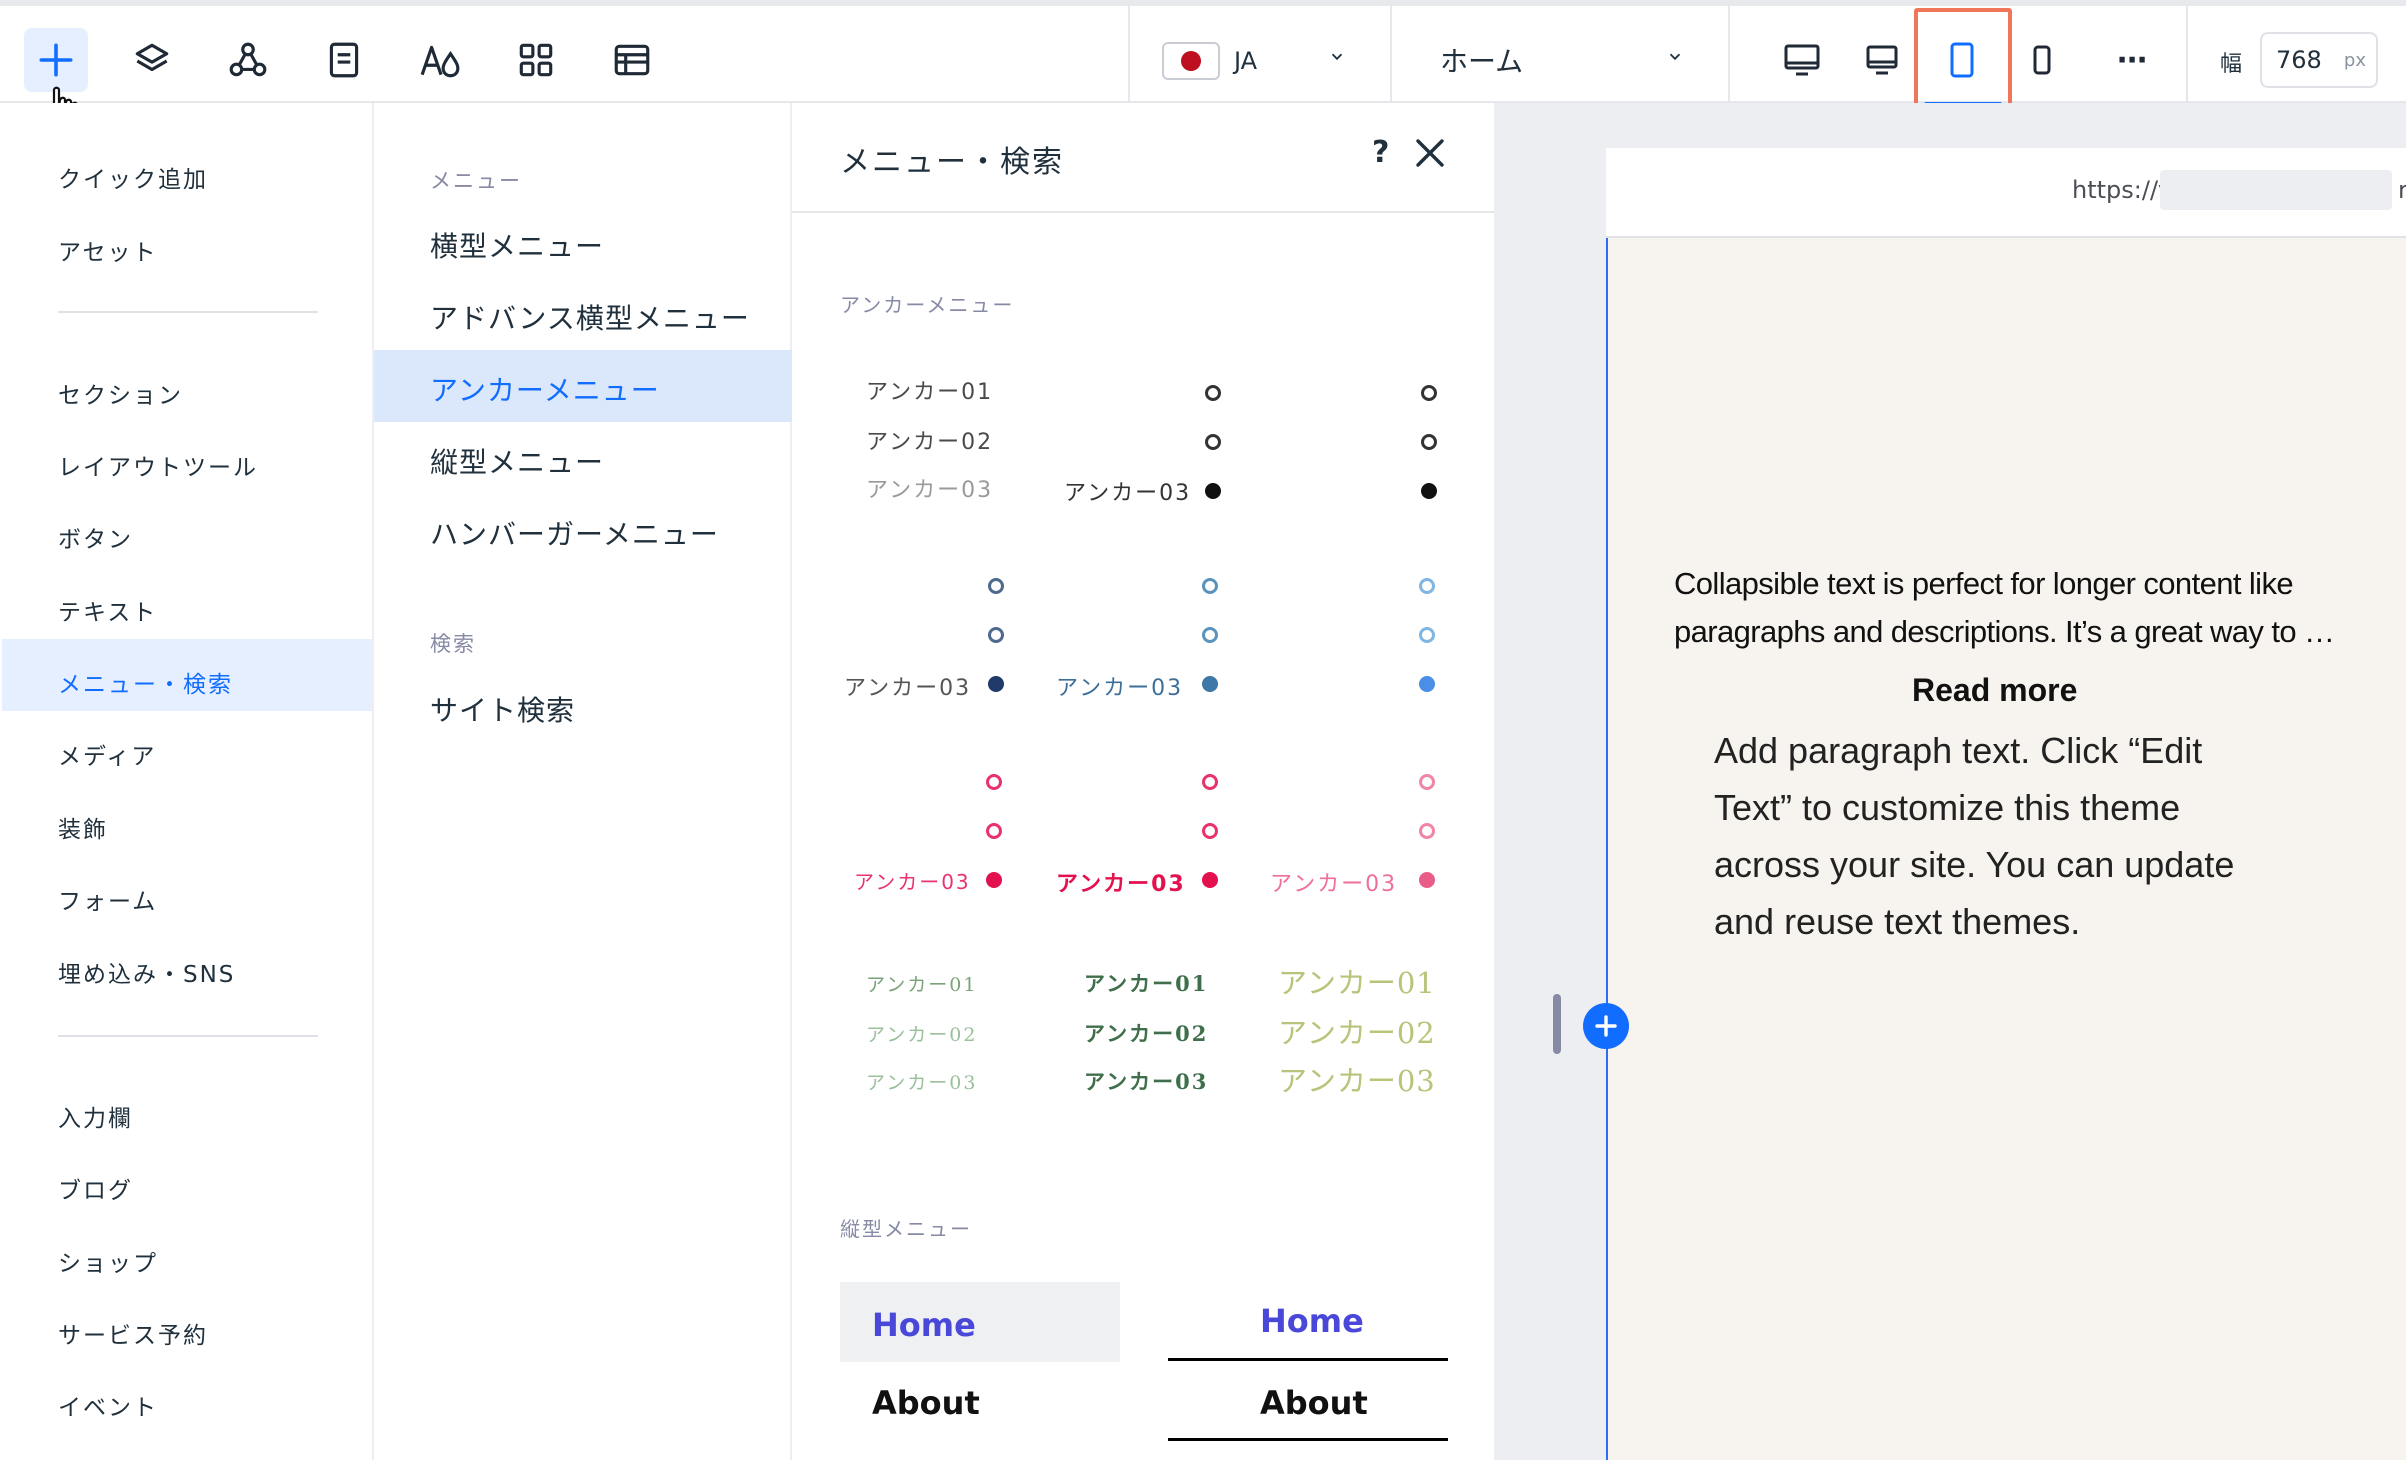 This screenshot has height=1460, width=2406. I want to click on sub-site-search: サイト検索, so click(502, 709).